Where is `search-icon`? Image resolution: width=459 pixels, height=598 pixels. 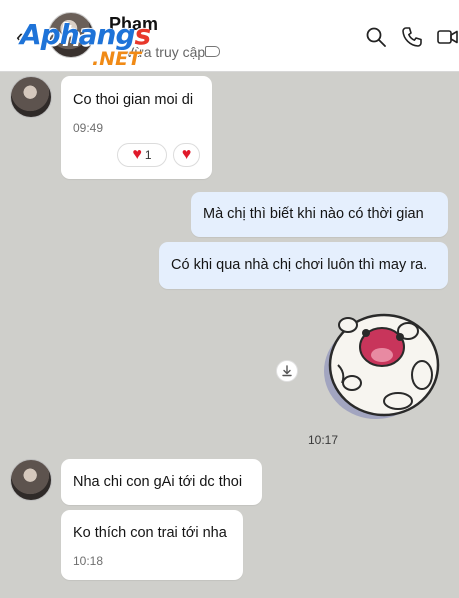 search-icon is located at coordinates (376, 37).